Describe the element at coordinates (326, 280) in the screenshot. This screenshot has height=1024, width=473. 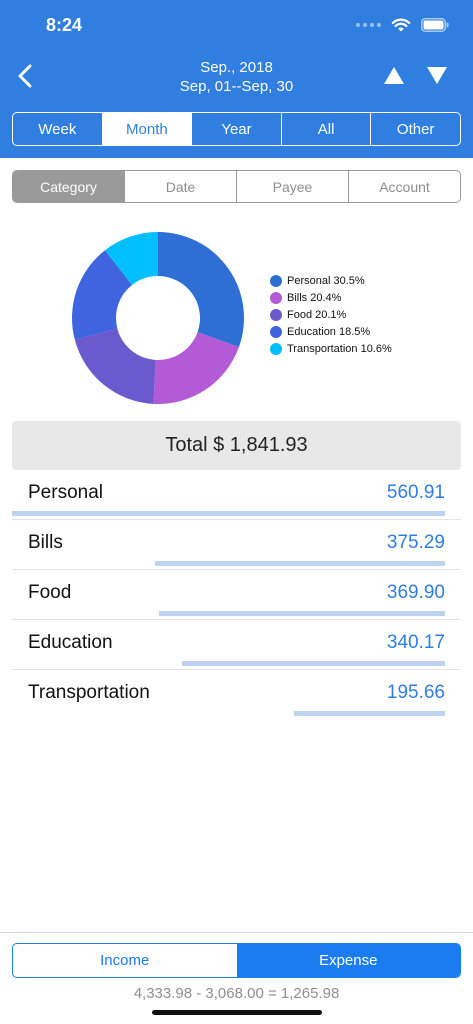
I see `legend-label: Personal 30.5%` at that location.